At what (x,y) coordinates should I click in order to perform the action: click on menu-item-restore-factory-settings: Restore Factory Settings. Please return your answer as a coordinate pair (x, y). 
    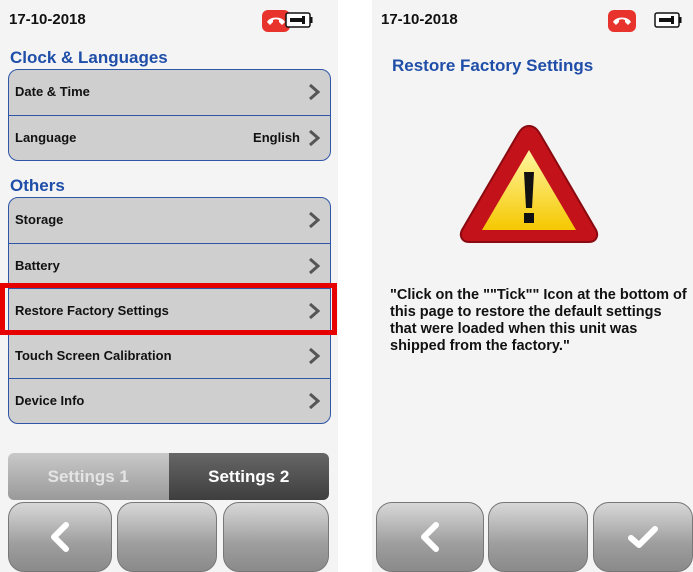
    Looking at the image, I should click on (169, 310).